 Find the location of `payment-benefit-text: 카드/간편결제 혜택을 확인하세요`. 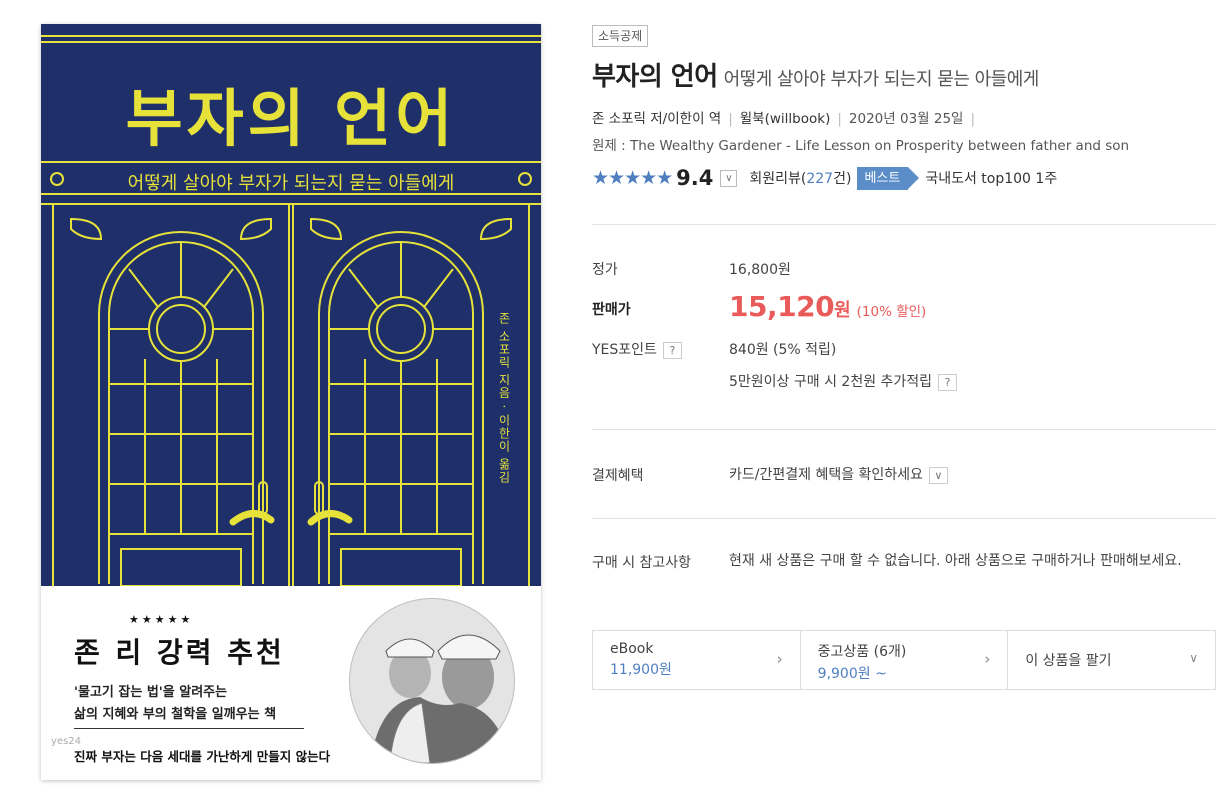

payment-benefit-text: 카드/간편결제 혜택을 확인하세요 is located at coordinates (826, 475).